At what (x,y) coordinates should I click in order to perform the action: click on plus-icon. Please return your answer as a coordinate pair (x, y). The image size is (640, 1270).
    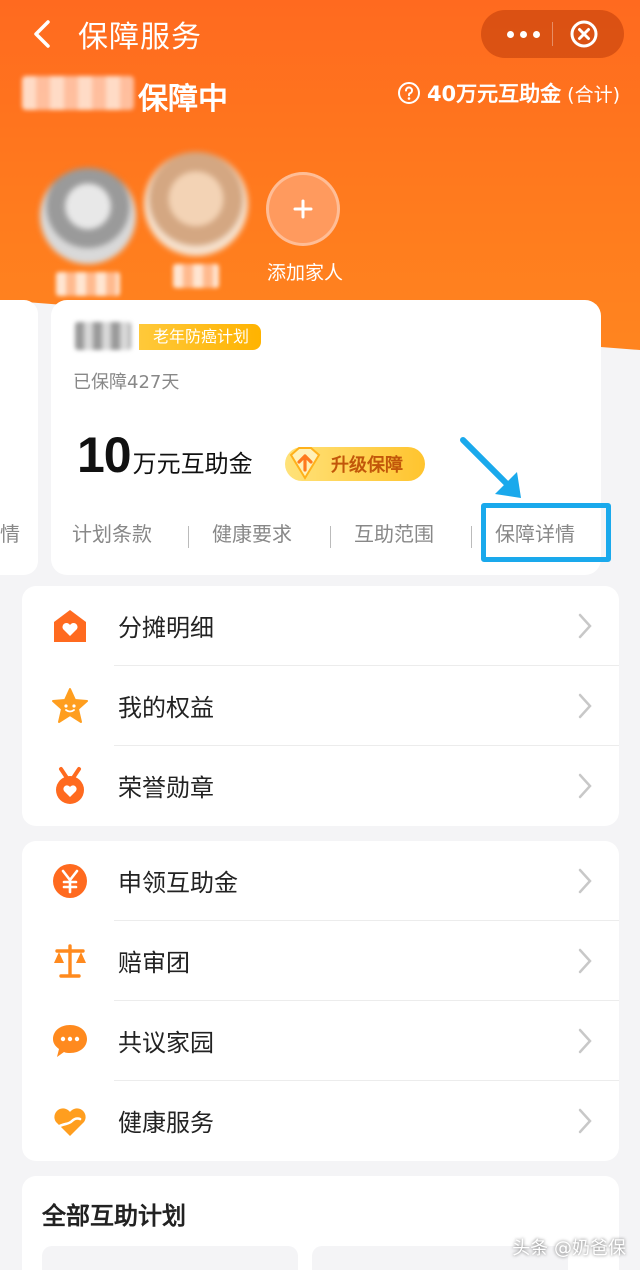
    Looking at the image, I should click on (303, 209).